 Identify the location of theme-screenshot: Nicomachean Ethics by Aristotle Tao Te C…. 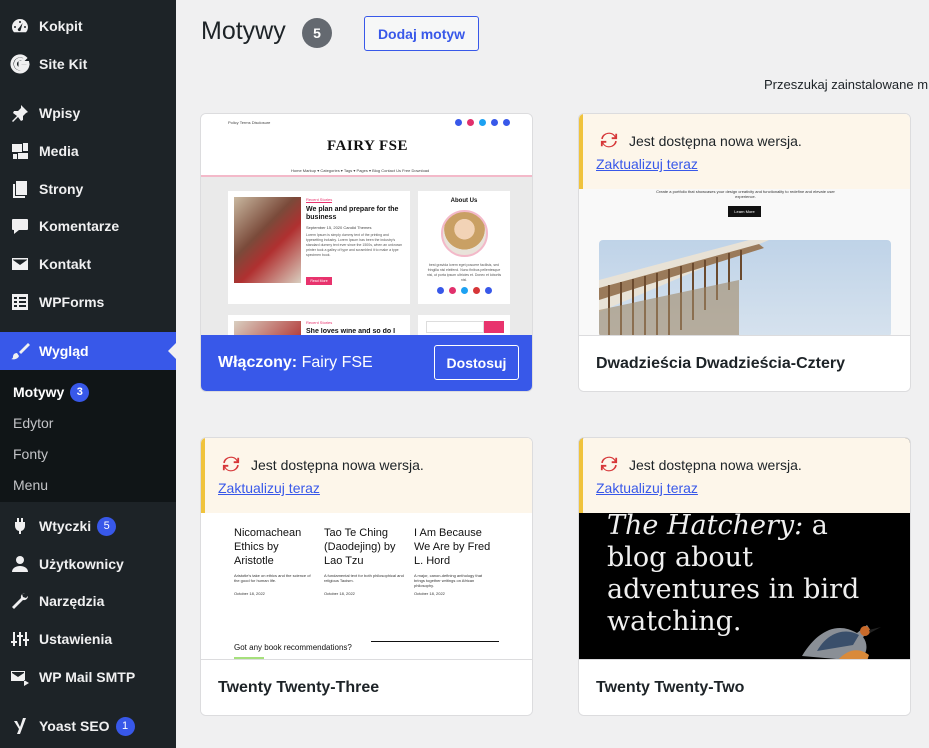
(366, 549).